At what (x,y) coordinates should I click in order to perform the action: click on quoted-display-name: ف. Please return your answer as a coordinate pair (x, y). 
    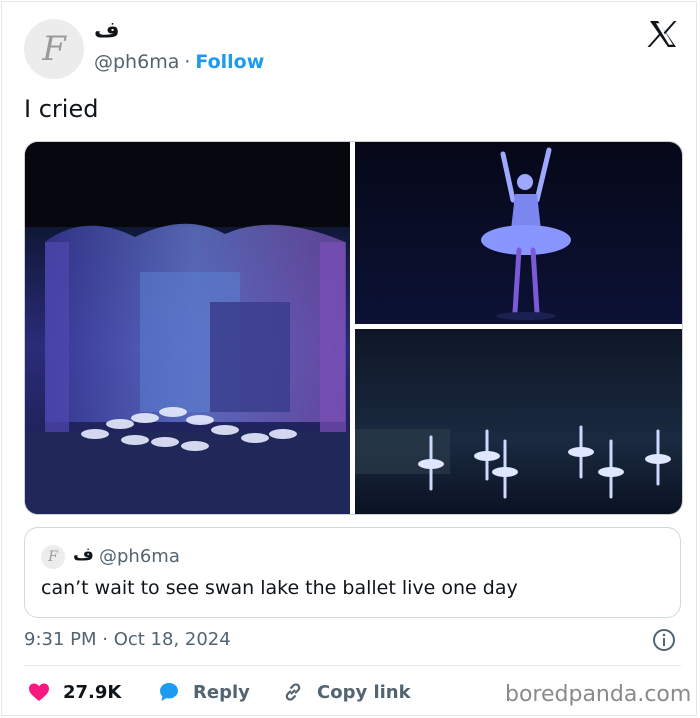
    Looking at the image, I should click on (83, 554).